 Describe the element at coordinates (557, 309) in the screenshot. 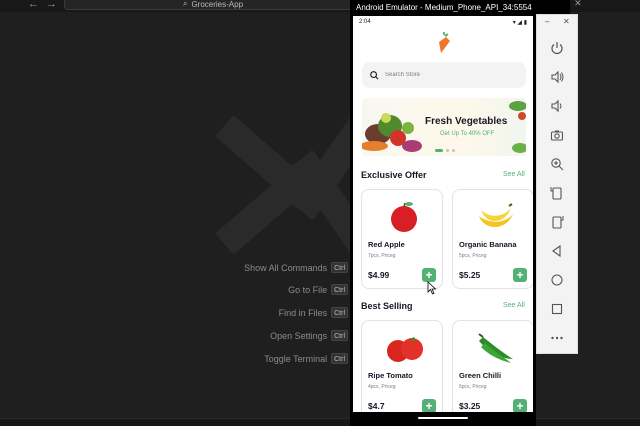

I see `overview-icon` at that location.